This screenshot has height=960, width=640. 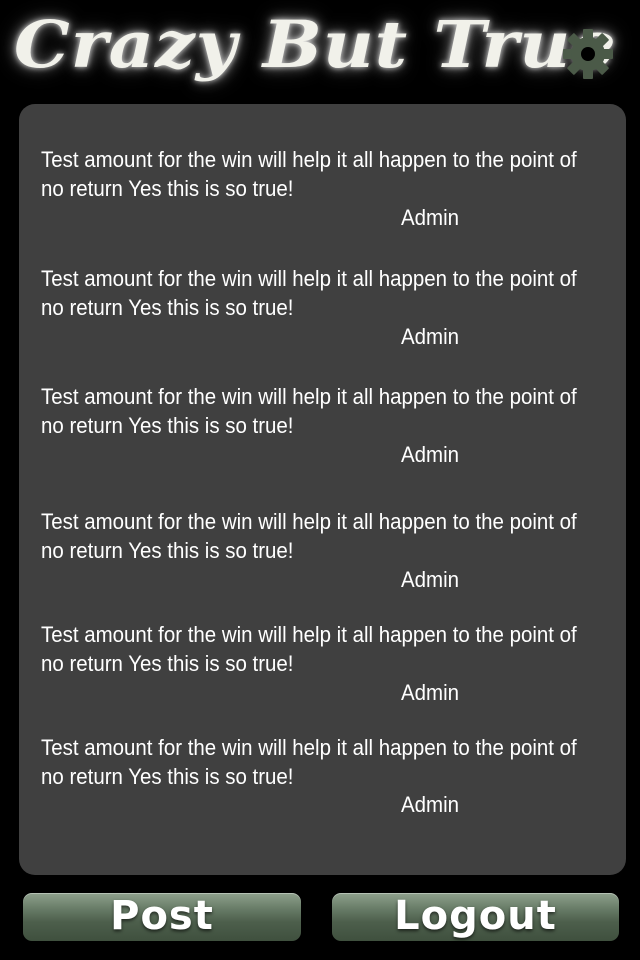 What do you see at coordinates (315, 44) in the screenshot?
I see `app-title: Crazy But True` at bounding box center [315, 44].